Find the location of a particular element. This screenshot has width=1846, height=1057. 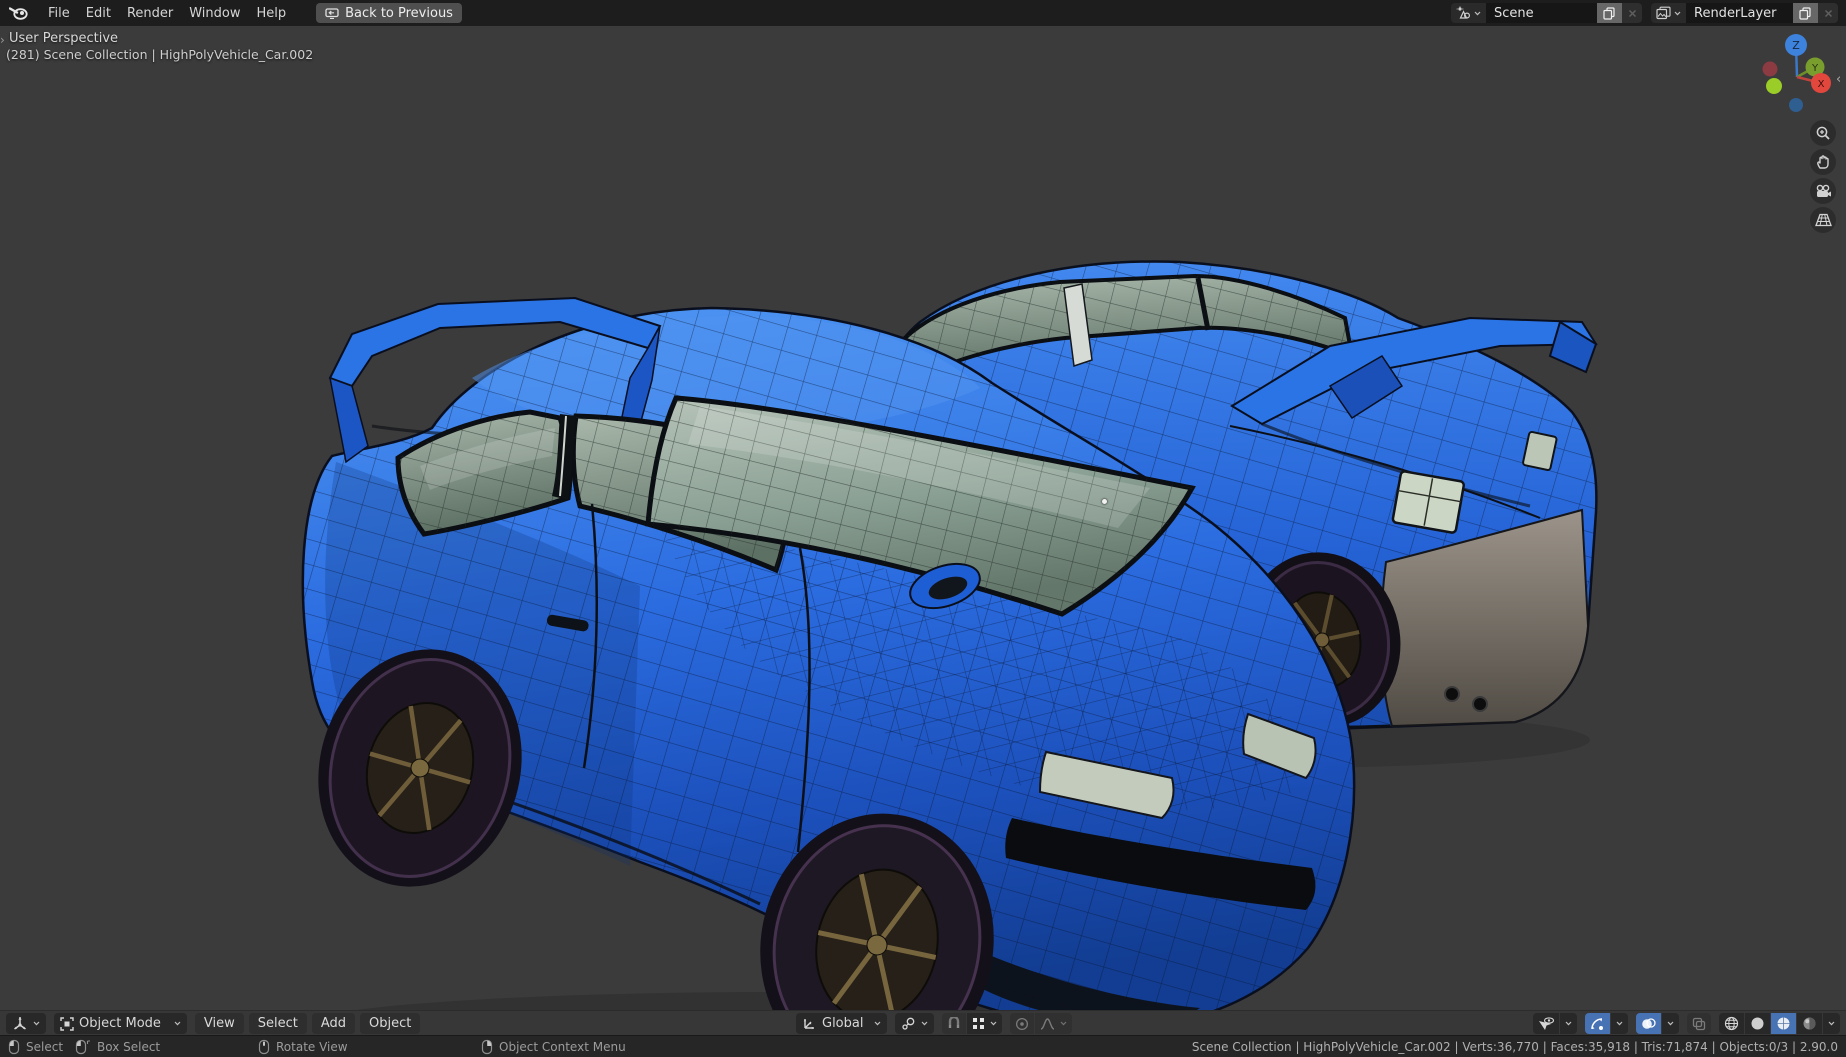

snap-toggle is located at coordinates (954, 1023).